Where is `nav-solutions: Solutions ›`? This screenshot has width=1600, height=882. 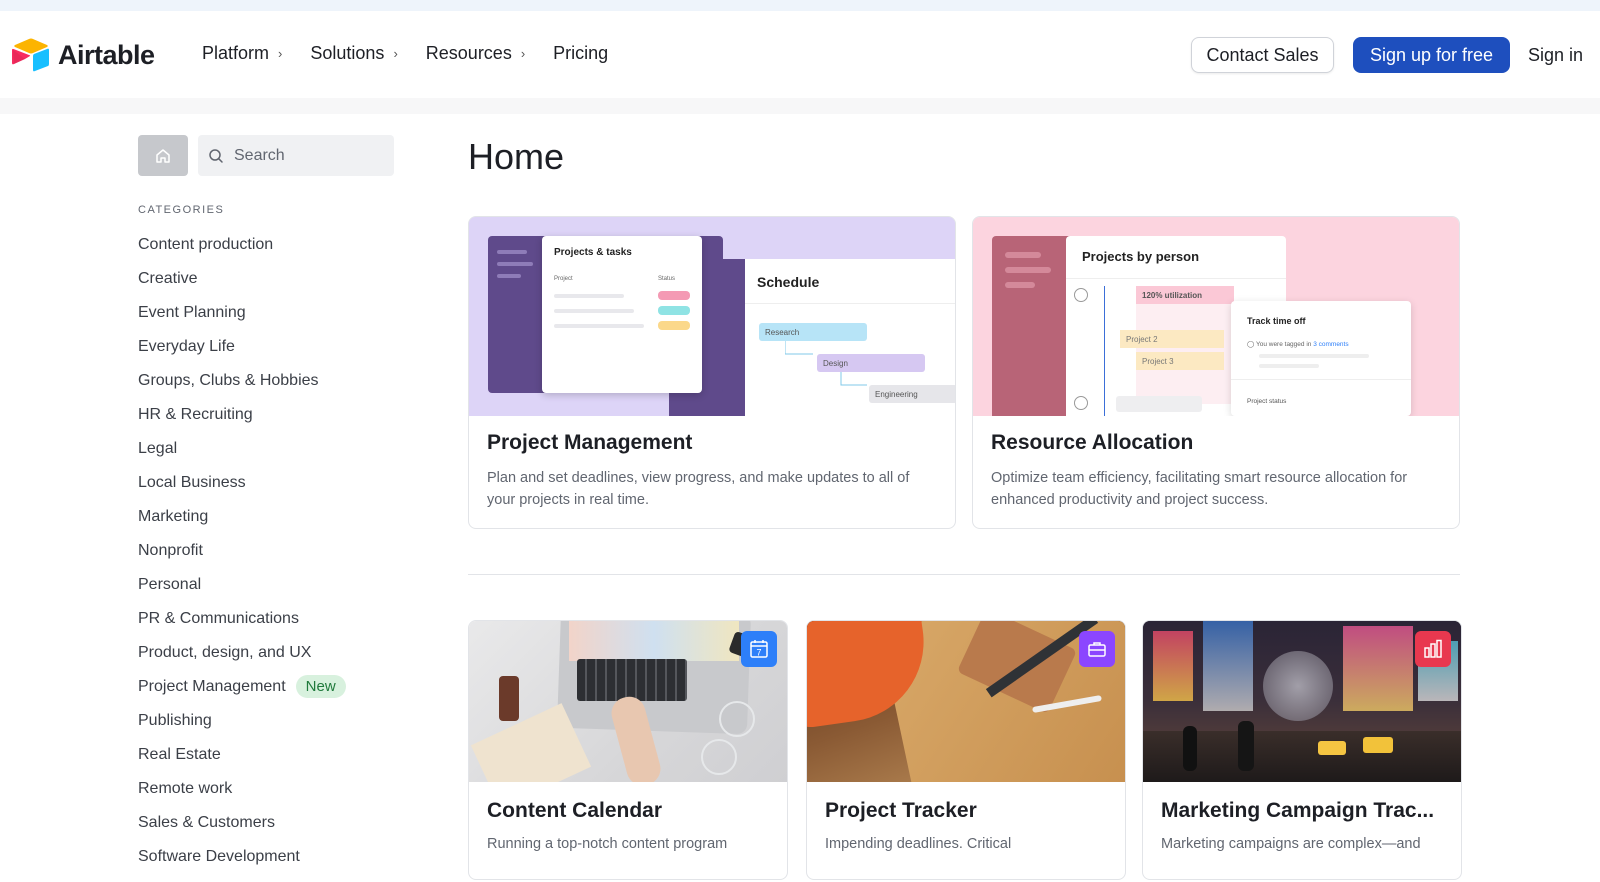
nav-solutions: Solutions › is located at coordinates (353, 53).